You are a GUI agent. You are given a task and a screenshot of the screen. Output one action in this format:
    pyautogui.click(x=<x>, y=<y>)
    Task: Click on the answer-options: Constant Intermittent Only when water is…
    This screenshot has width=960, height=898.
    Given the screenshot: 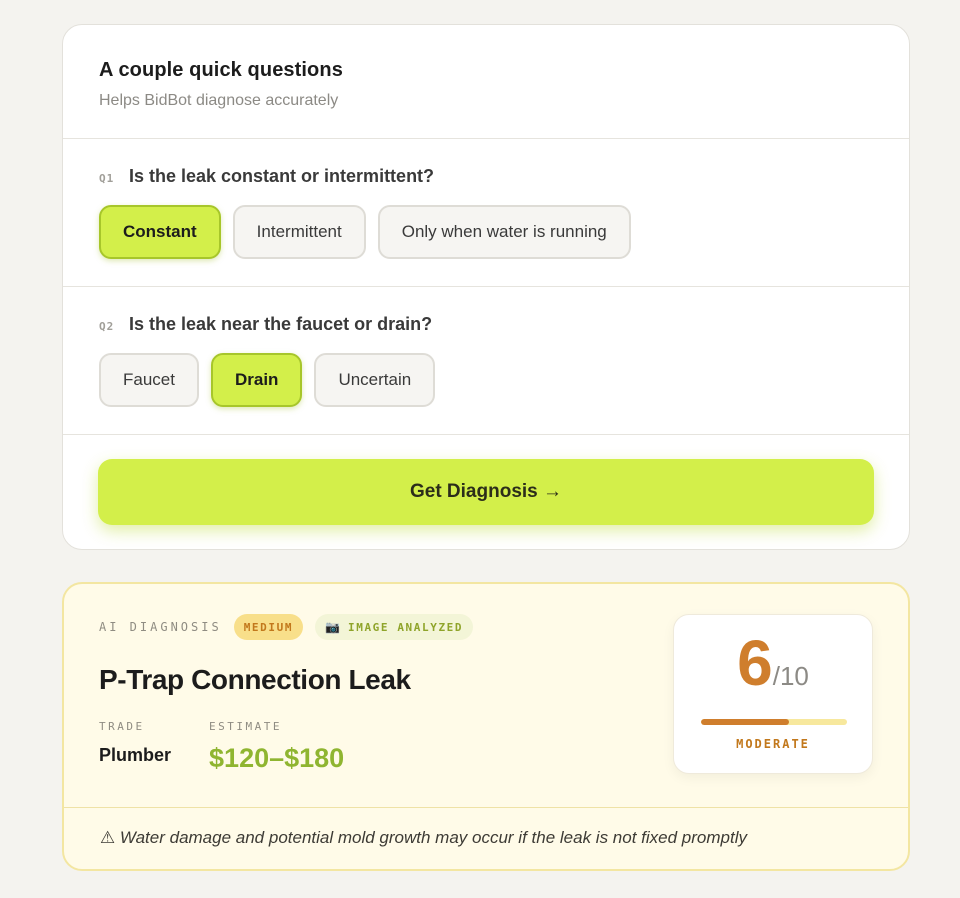 What is the action you would take?
    pyautogui.click(x=486, y=232)
    